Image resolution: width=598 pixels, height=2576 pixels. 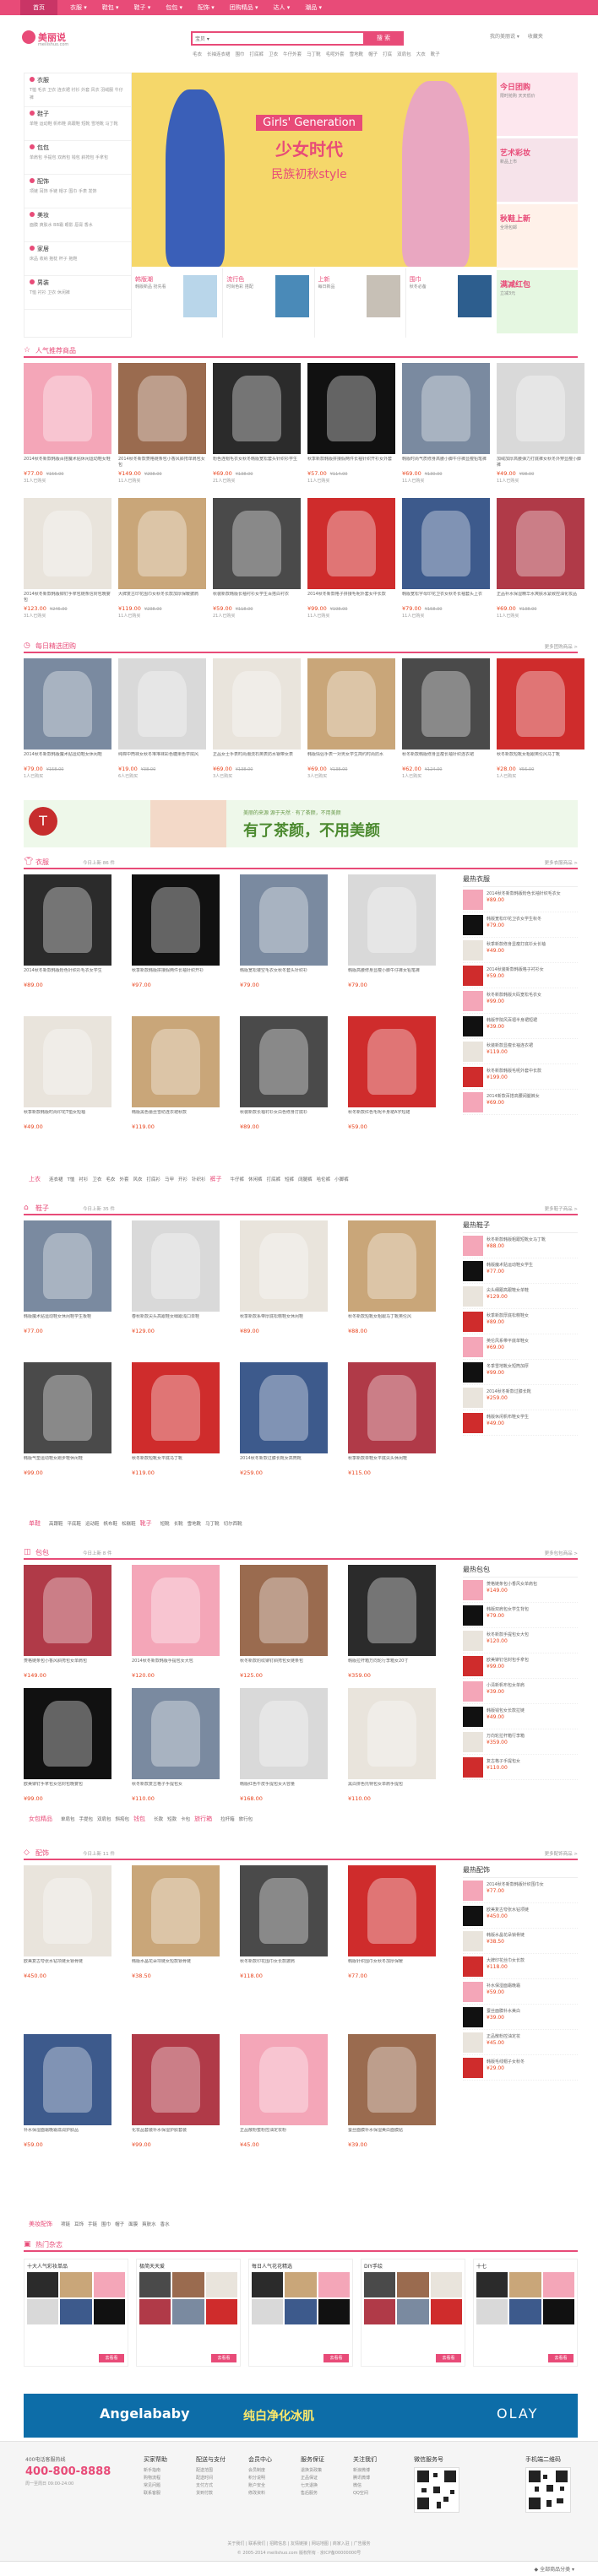 I want to click on product-card: 韩版魔术贴运动鞋女休闲鞋学生板鞋 ¥77.00, so click(x=68, y=1277).